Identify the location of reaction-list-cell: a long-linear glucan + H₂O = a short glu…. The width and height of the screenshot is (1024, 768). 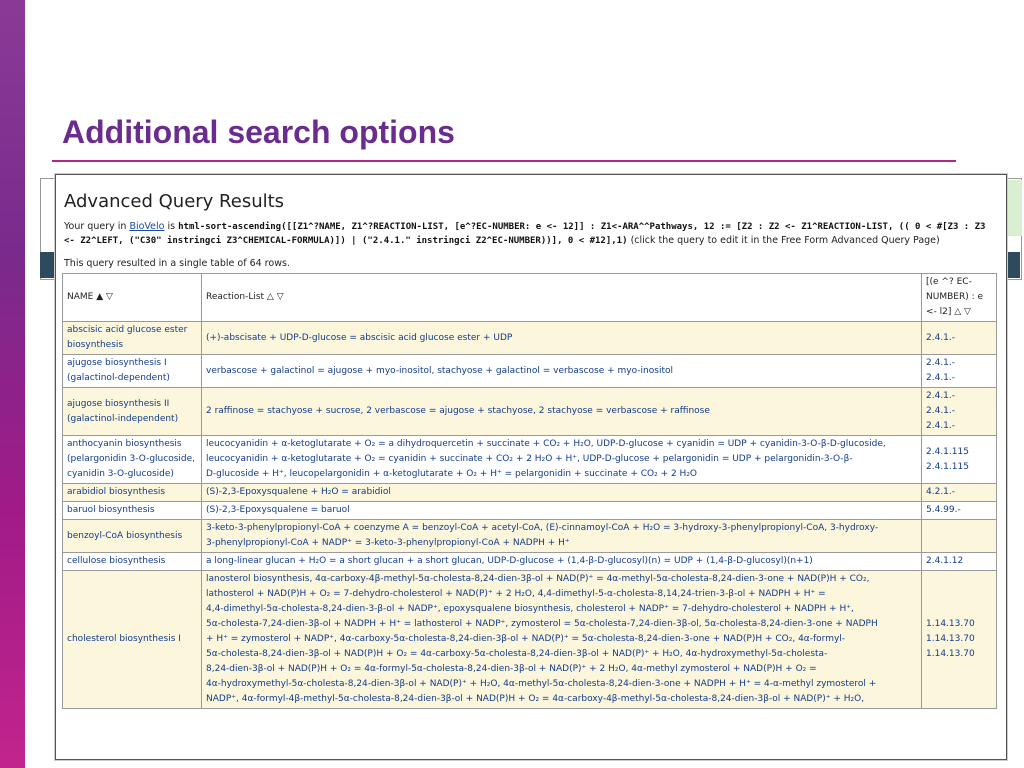
(561, 561).